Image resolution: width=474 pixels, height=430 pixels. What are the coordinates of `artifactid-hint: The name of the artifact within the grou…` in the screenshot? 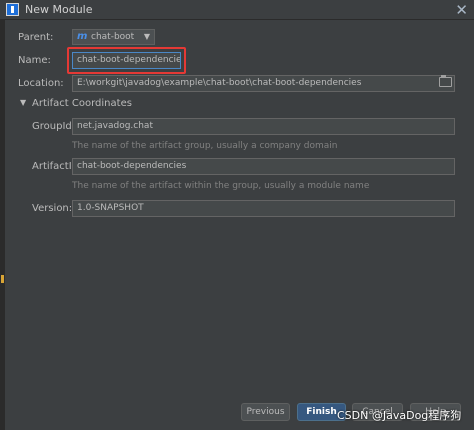 It's located at (221, 186).